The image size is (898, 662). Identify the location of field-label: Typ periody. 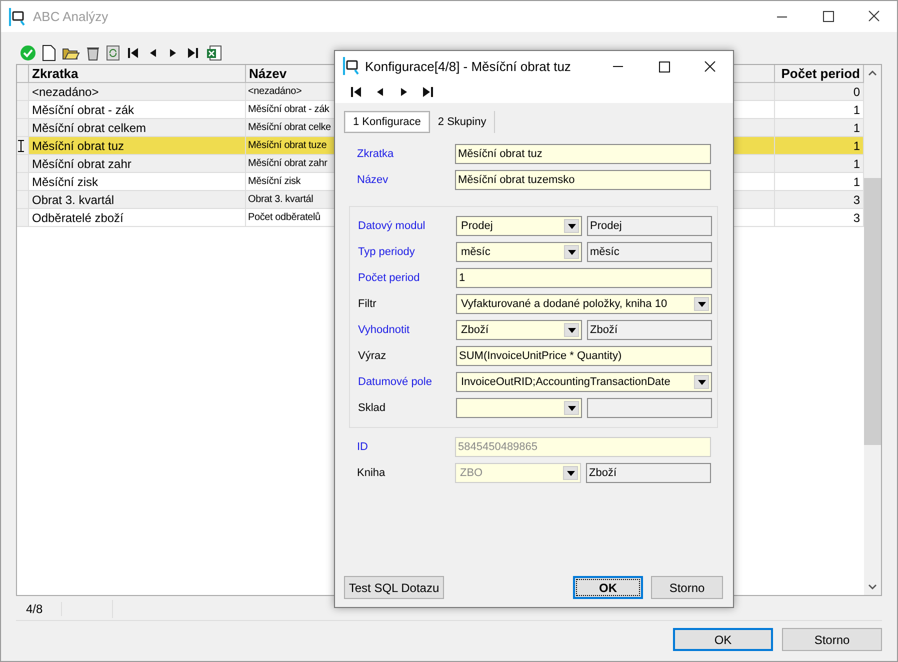
(387, 252).